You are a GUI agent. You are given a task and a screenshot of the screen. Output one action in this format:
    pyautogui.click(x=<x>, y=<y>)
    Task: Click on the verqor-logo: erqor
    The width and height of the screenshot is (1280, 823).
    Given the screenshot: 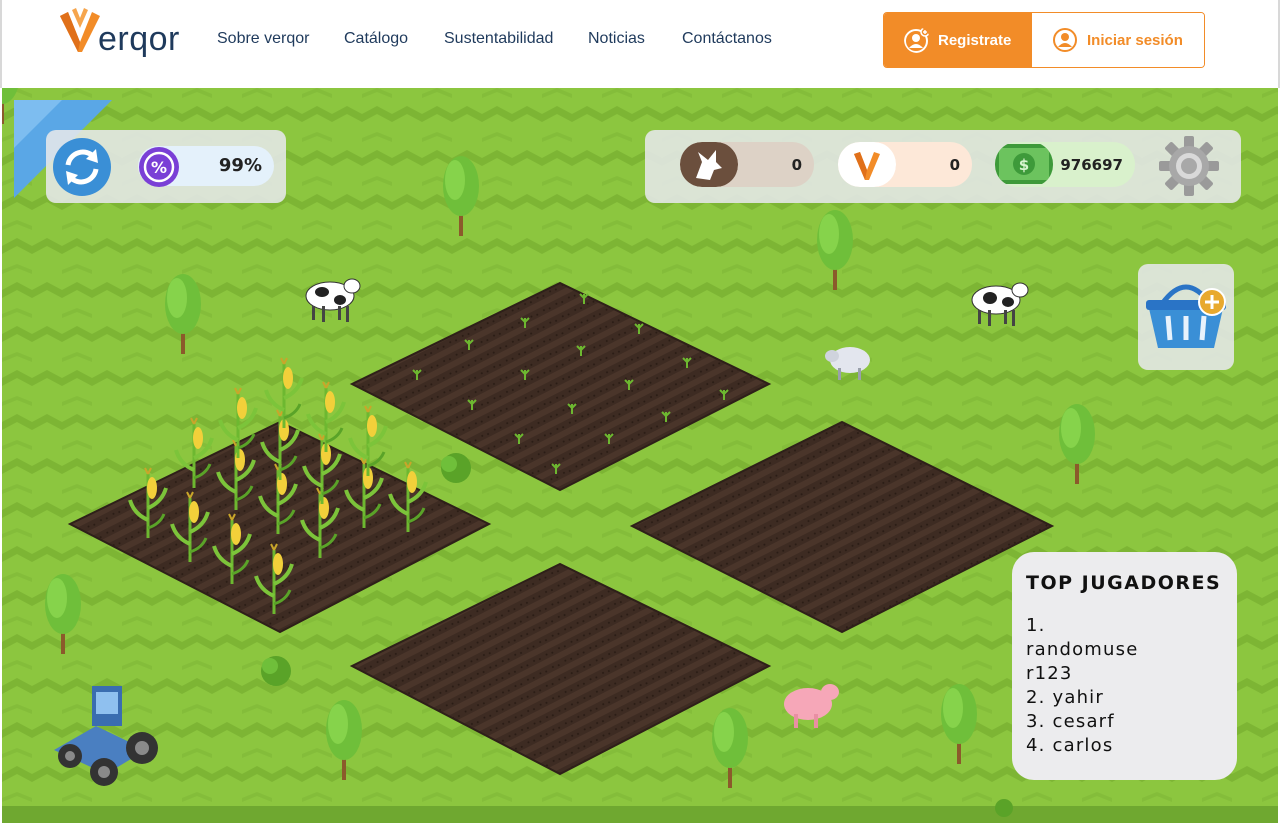 What is the action you would take?
    pyautogui.click(x=122, y=33)
    